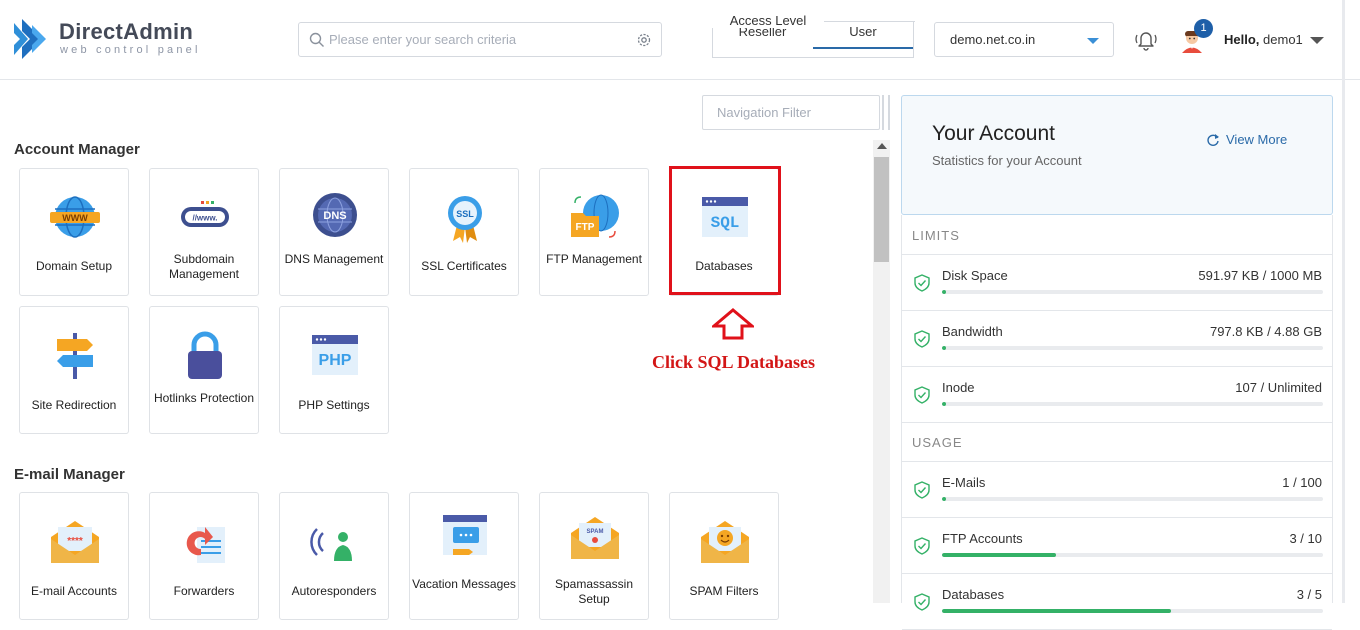 Image resolution: width=1360 pixels, height=630 pixels. I want to click on stat-name: Databases, so click(973, 594).